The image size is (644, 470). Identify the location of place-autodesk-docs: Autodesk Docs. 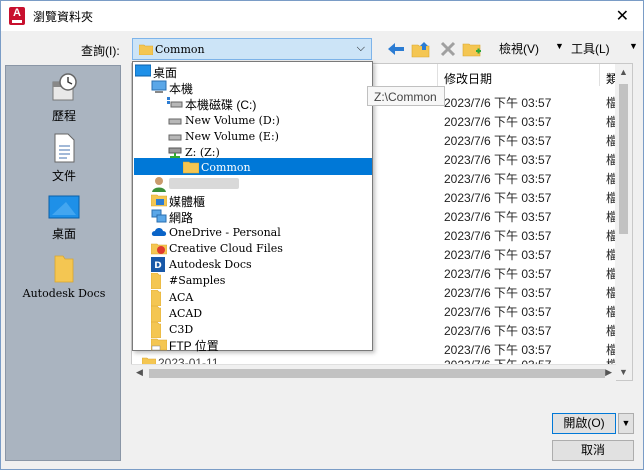
(64, 277).